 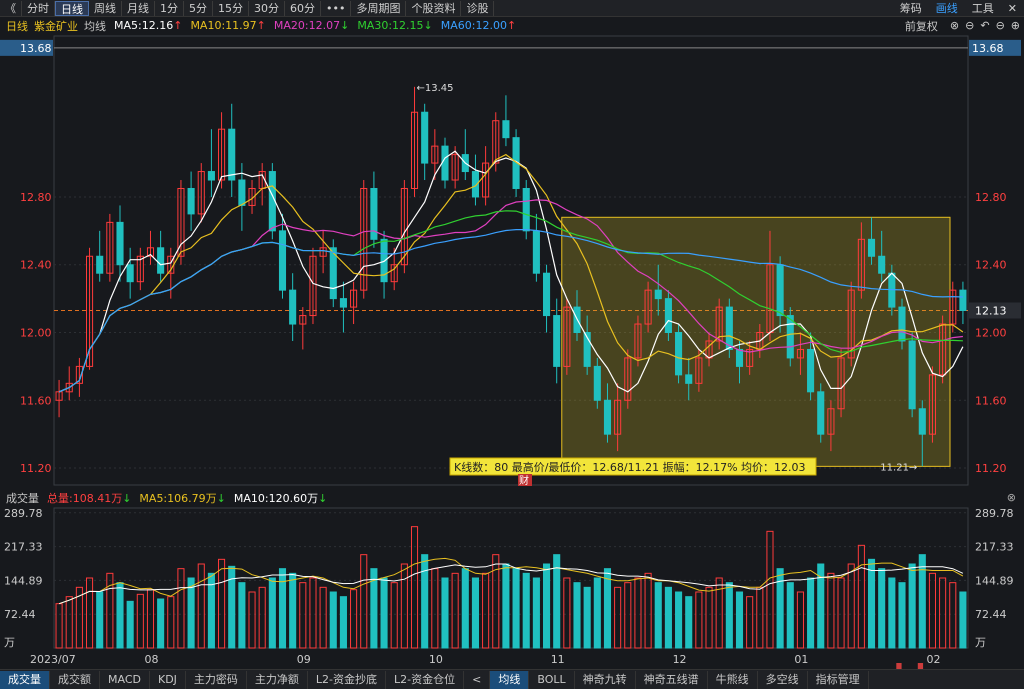 What do you see at coordinates (105, 8) in the screenshot?
I see `period-button-2: 周线` at bounding box center [105, 8].